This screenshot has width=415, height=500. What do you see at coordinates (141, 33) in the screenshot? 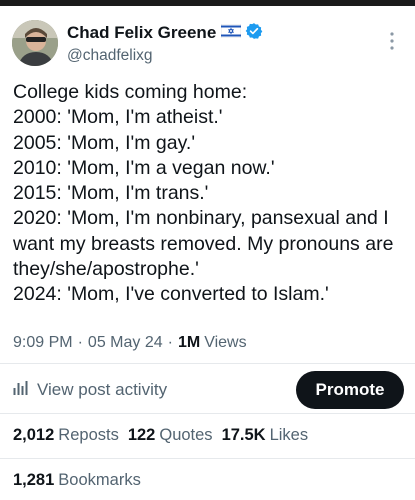
I see `author-display-name: Chad Felix Greene` at bounding box center [141, 33].